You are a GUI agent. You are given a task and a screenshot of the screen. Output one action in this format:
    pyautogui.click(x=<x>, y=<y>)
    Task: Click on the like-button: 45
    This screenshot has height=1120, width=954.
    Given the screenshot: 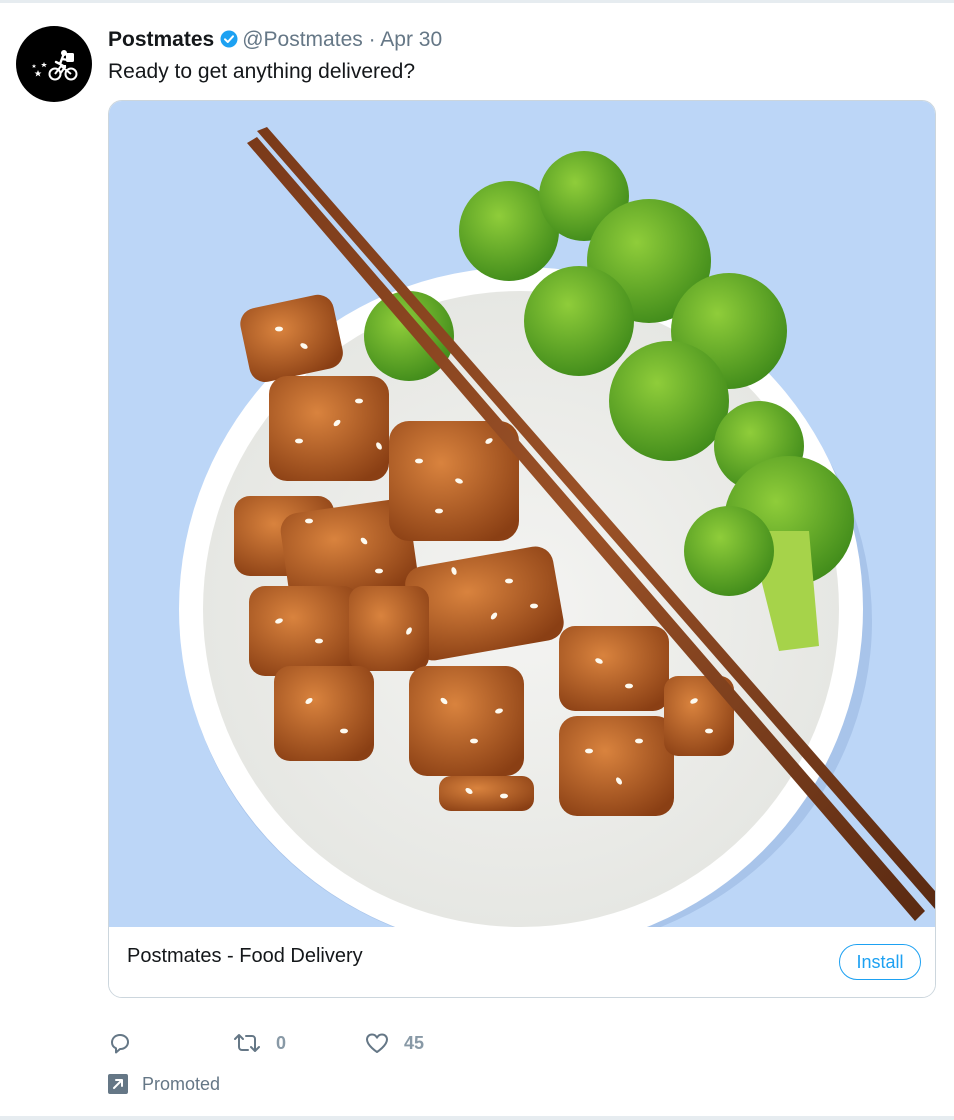 What is the action you would take?
    pyautogui.click(x=394, y=1043)
    